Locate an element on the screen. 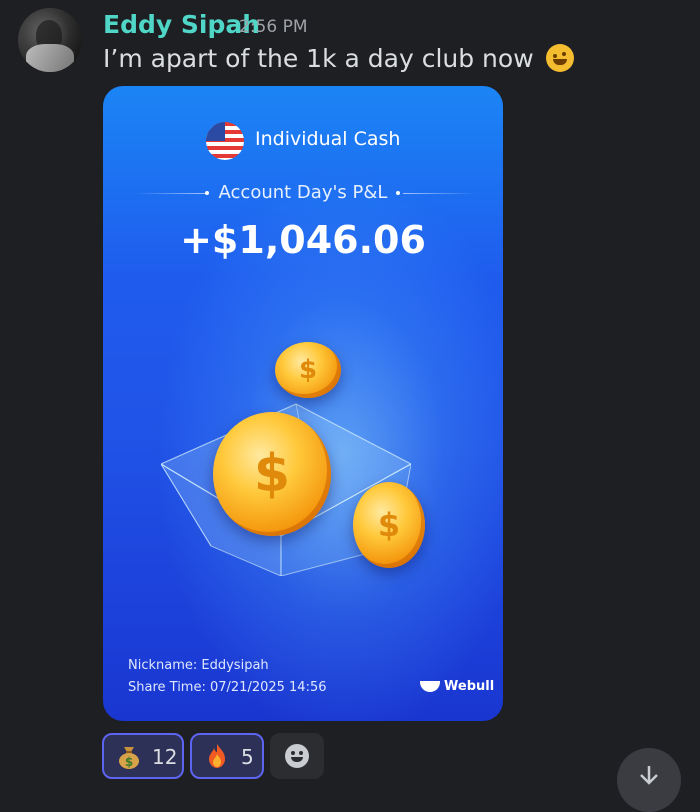  dollar-symbol-small: $ is located at coordinates (308, 370).